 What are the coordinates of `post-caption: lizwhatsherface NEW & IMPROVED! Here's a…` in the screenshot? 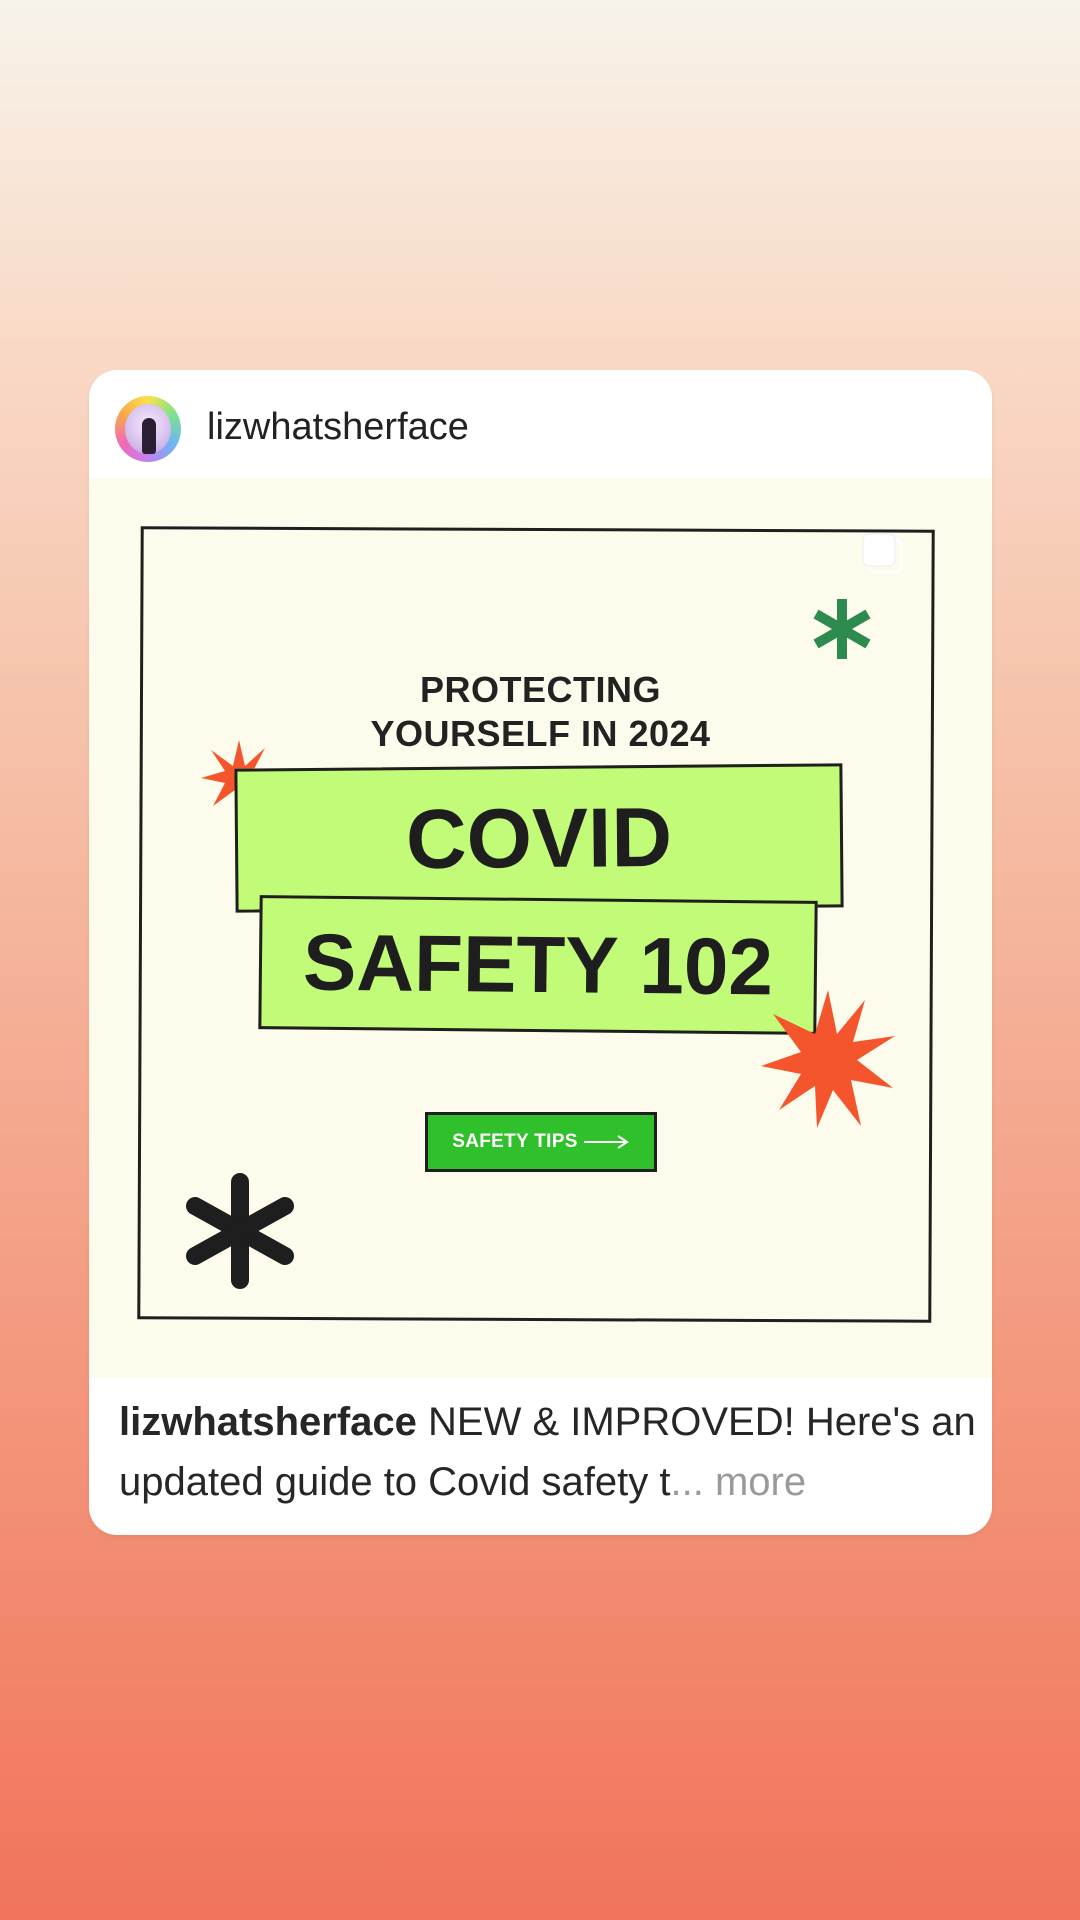 It's located at (549, 1452).